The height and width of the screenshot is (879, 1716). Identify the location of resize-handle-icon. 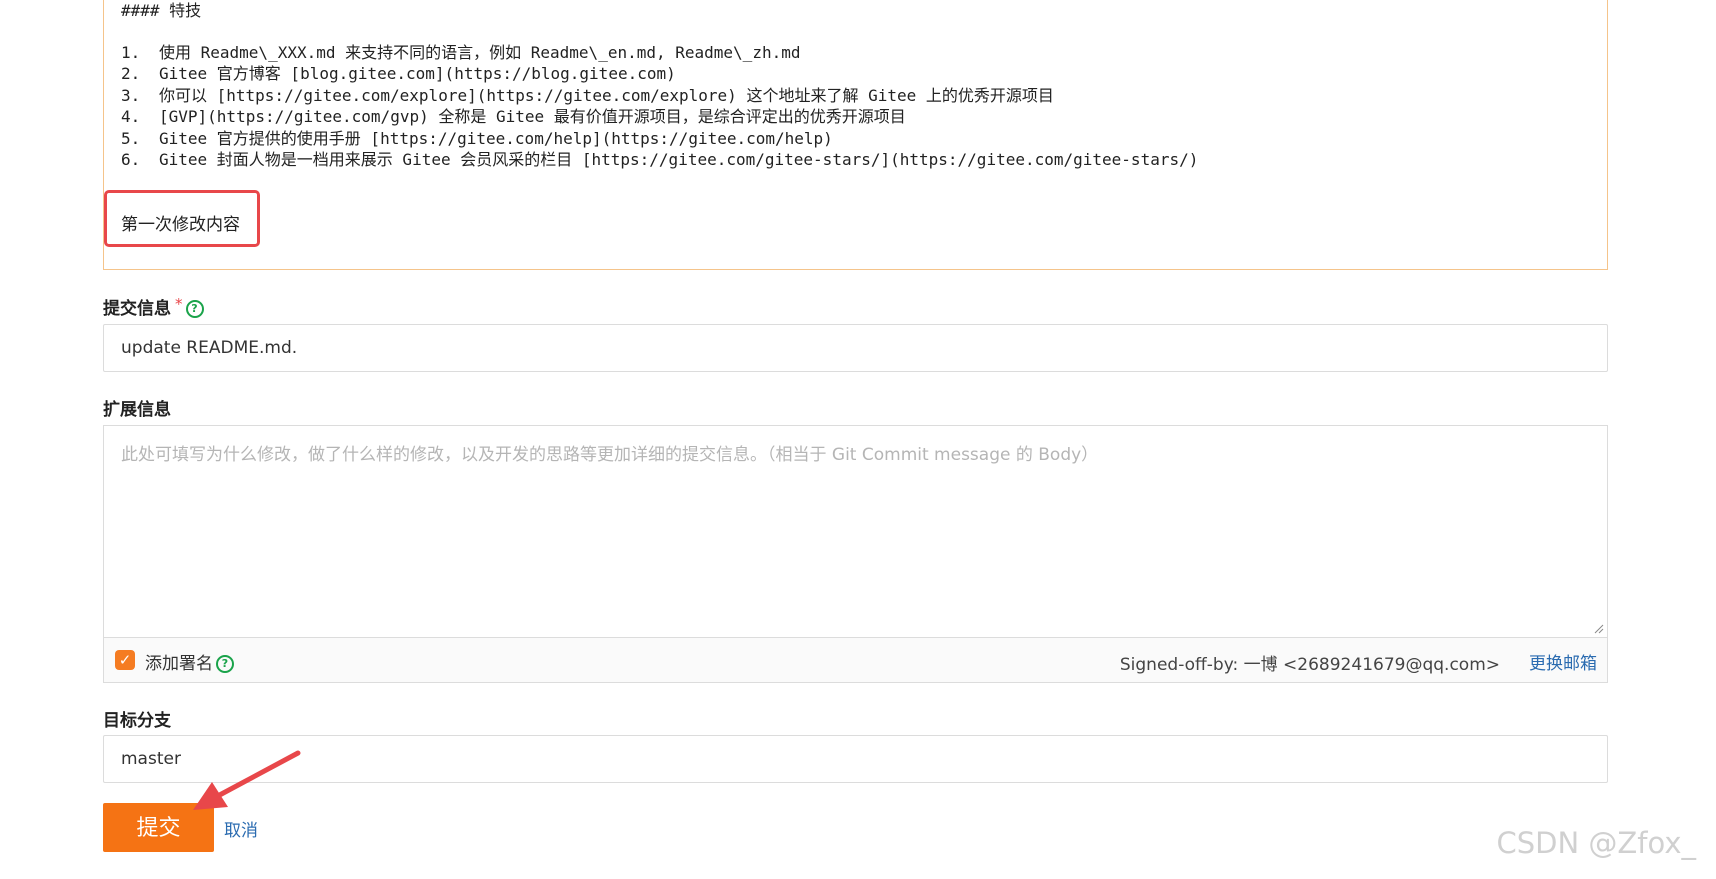
(1599, 629).